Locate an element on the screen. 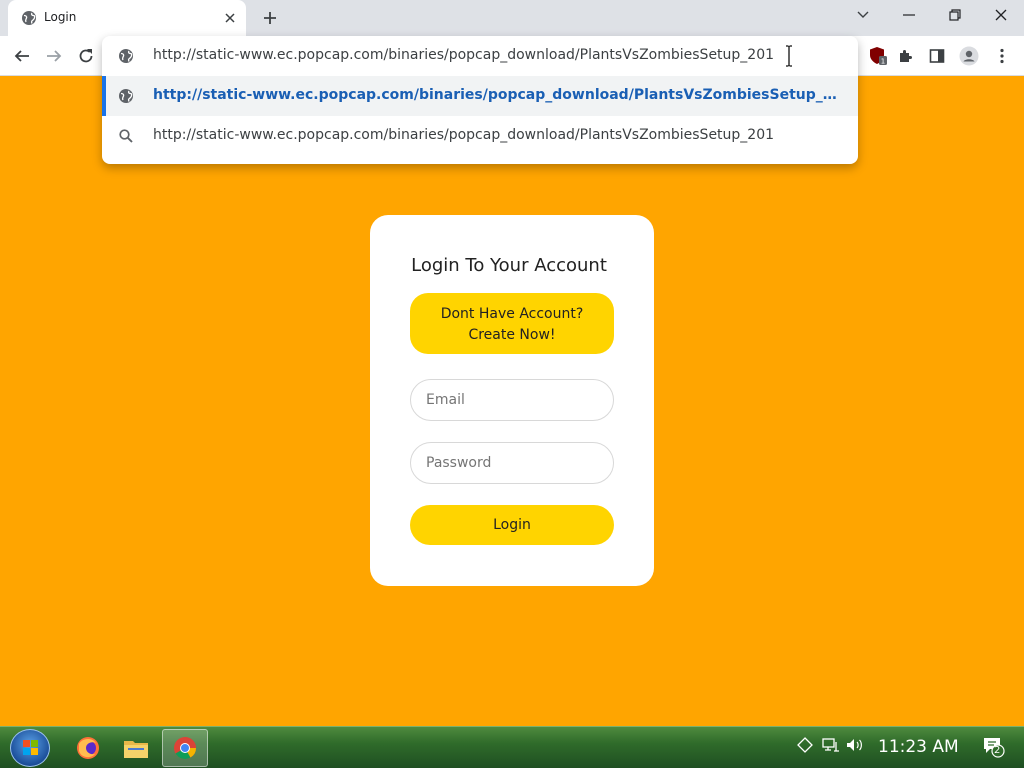 The image size is (1024, 768). side-panel-icon is located at coordinates (937, 56).